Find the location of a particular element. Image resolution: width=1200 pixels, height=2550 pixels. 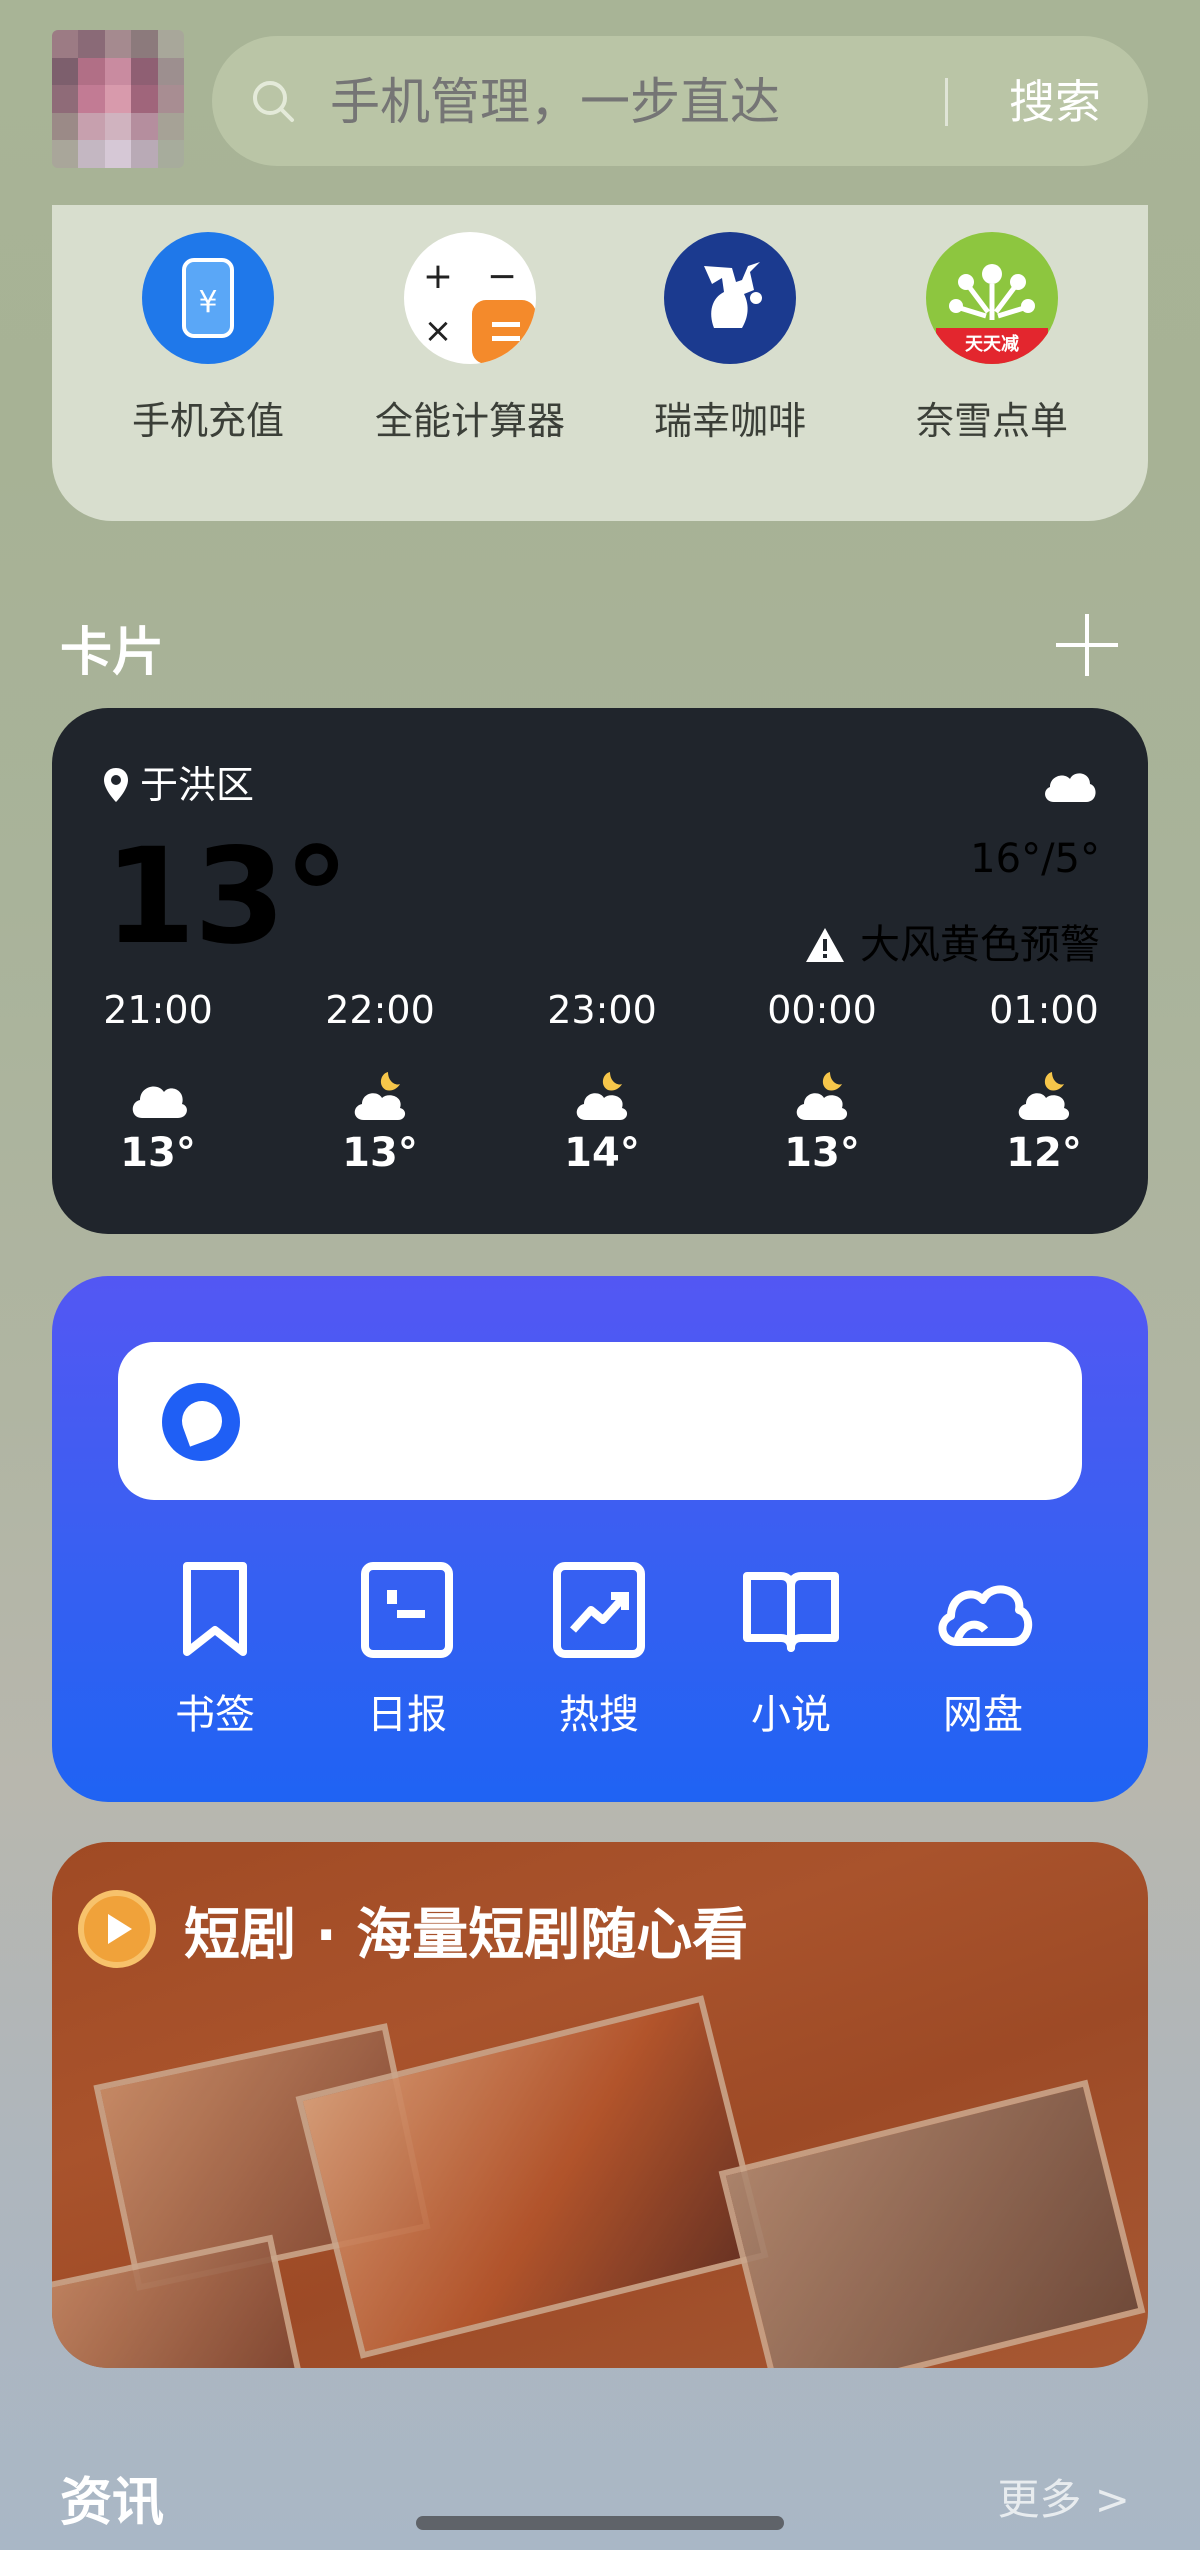

weather-location: 于洪区 is located at coordinates (178, 781).